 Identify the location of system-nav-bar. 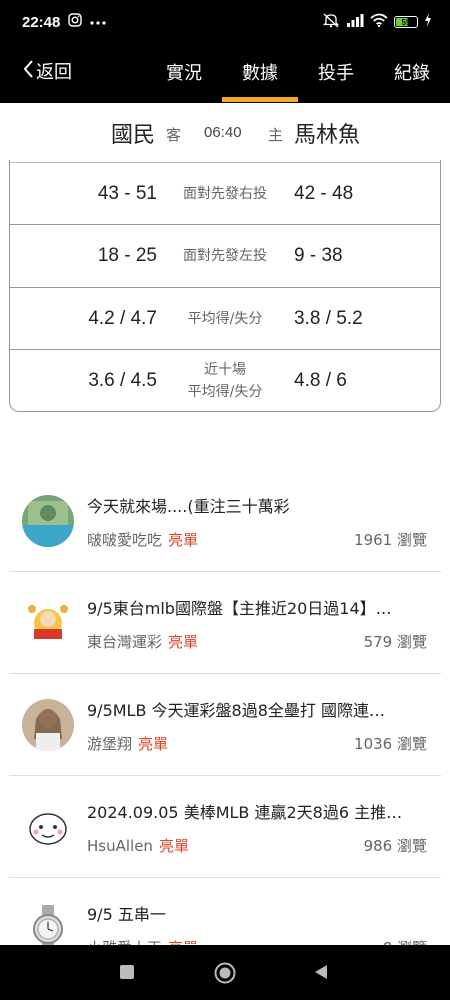
(225, 972).